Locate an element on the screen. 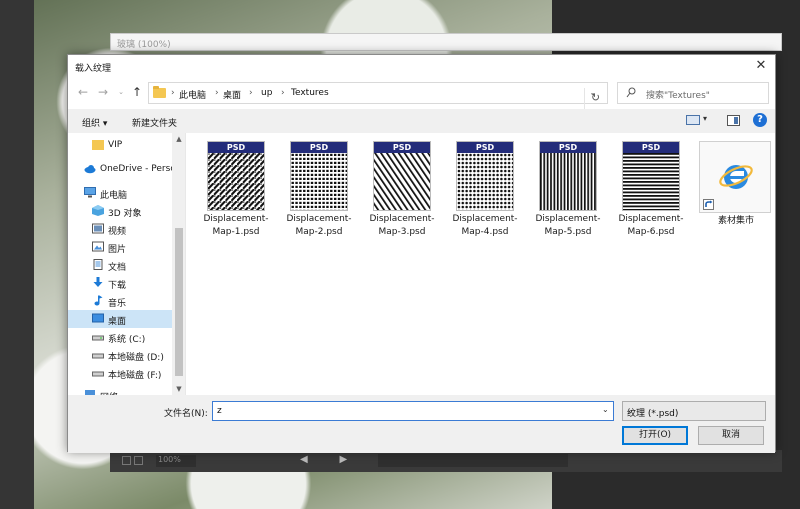  file-item-shortcut: 素材集市 is located at coordinates (732, 191).